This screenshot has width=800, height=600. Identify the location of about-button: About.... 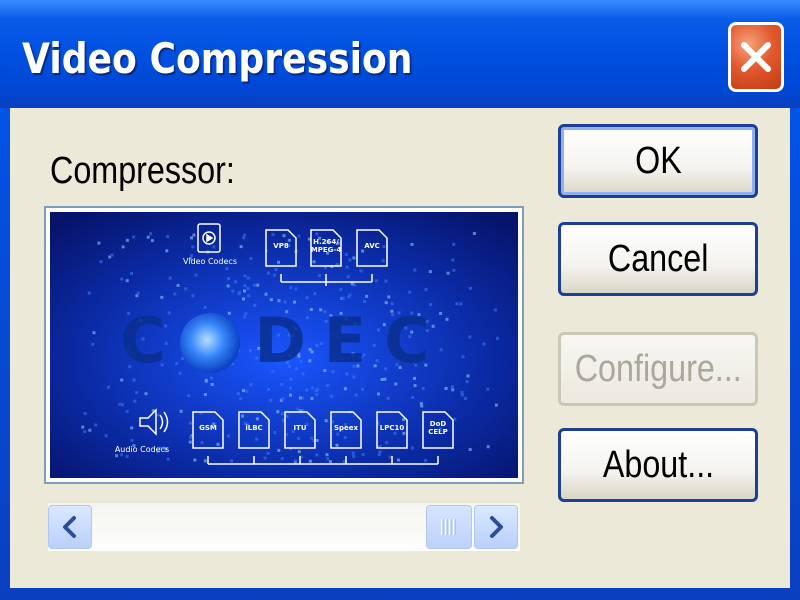
(658, 465).